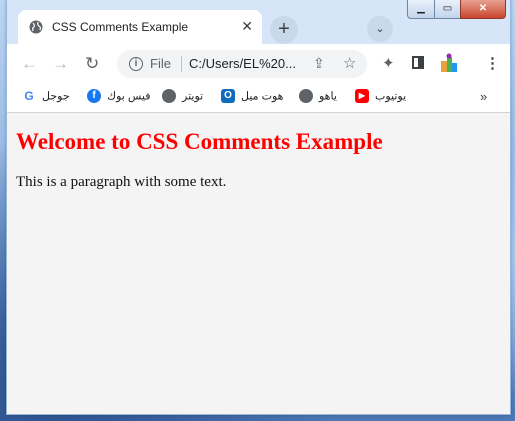  What do you see at coordinates (120, 27) in the screenshot?
I see `tab-title: CSS Comments Example` at bounding box center [120, 27].